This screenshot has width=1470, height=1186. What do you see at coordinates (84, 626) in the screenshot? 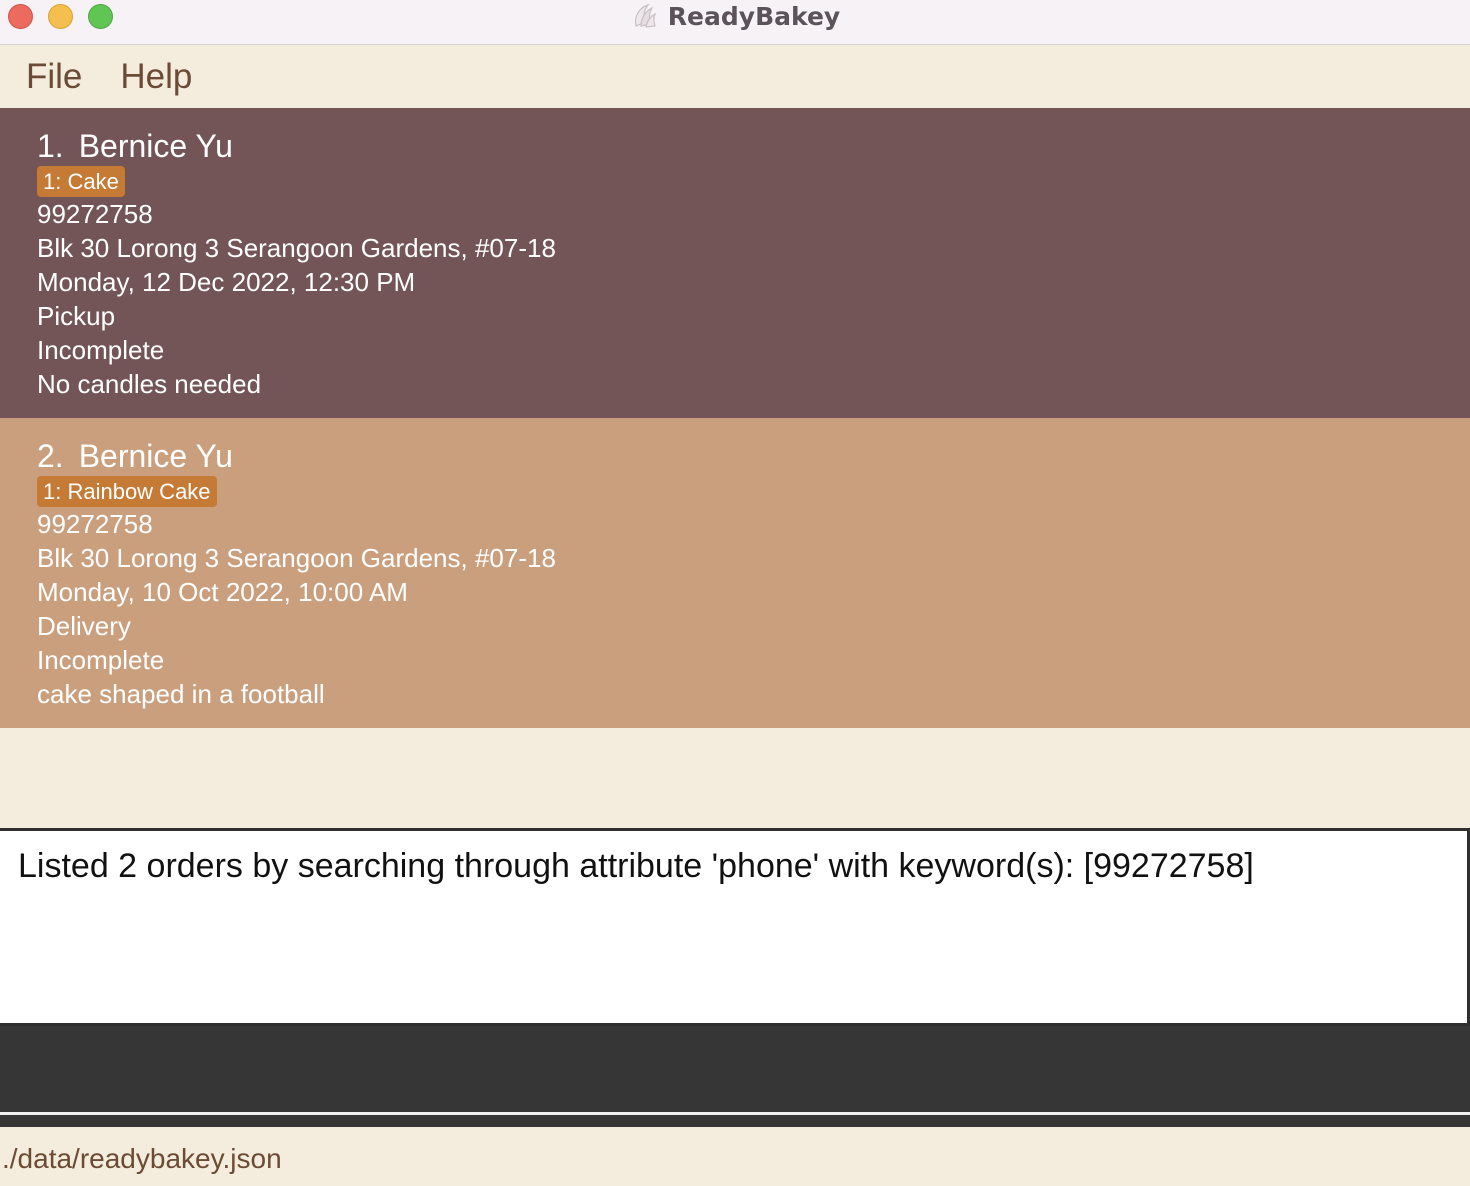
I see `order-method: Delivery` at bounding box center [84, 626].